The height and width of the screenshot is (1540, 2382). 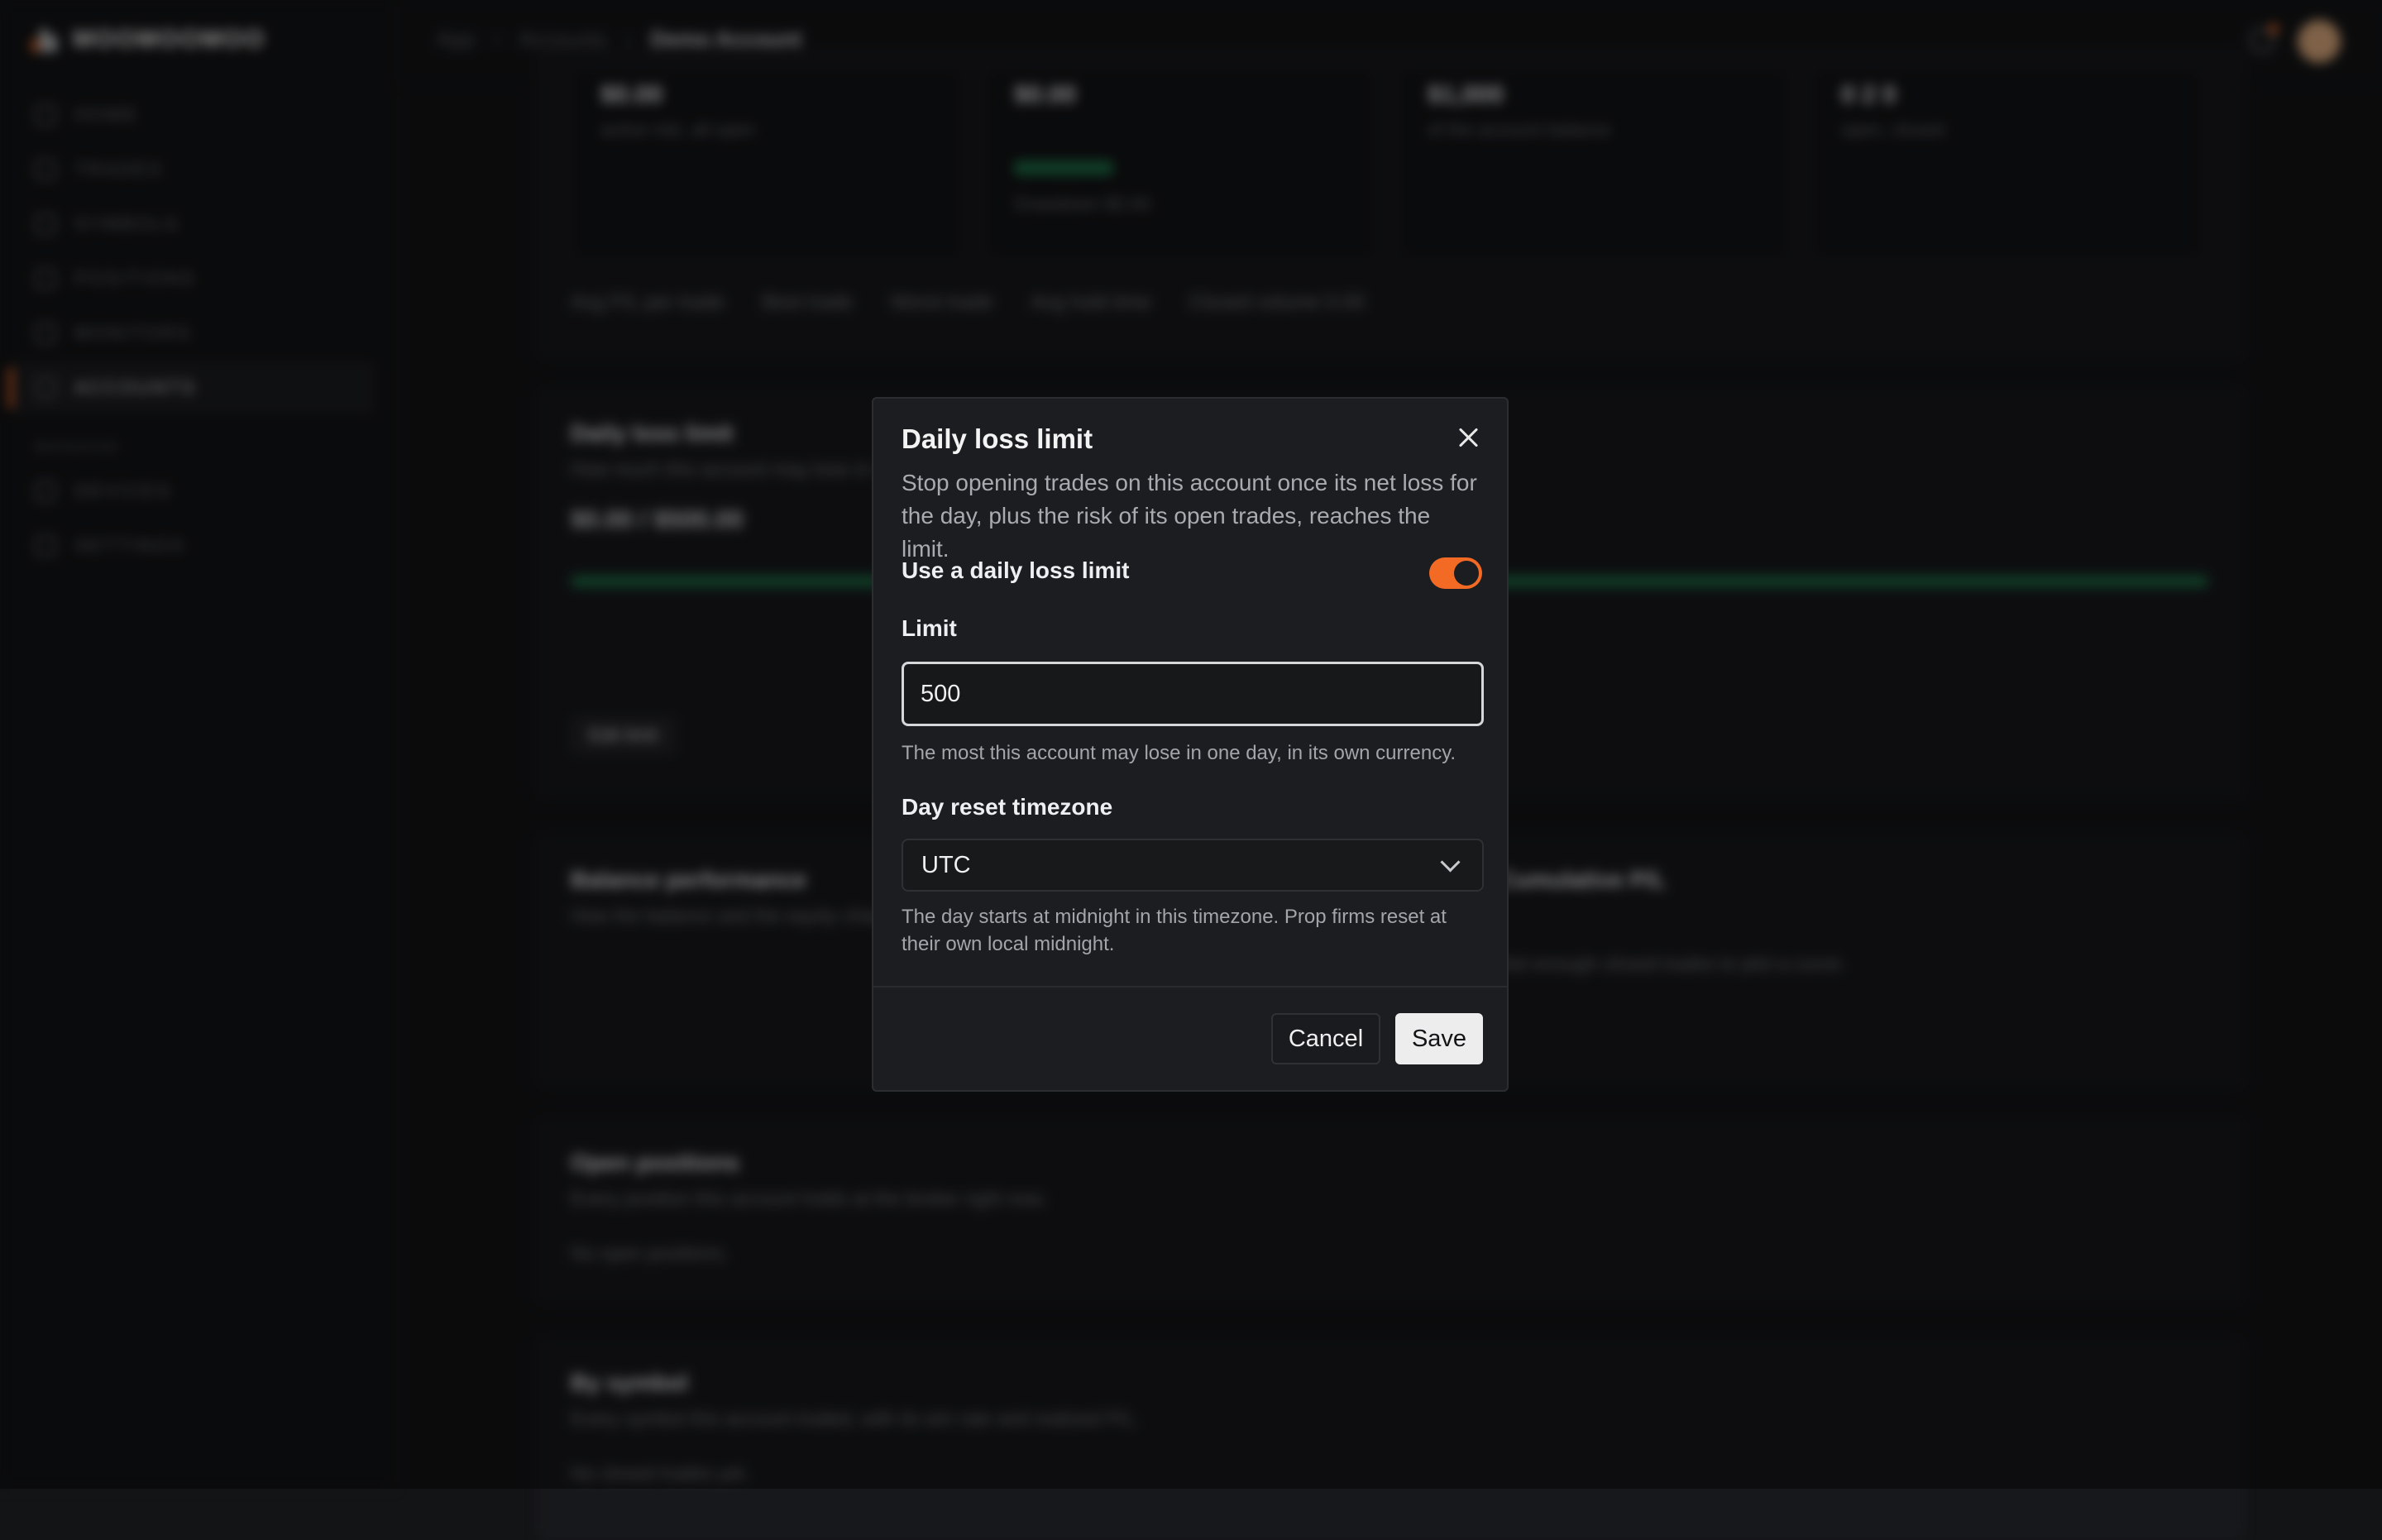 What do you see at coordinates (1468, 437) in the screenshot?
I see `close-icon` at bounding box center [1468, 437].